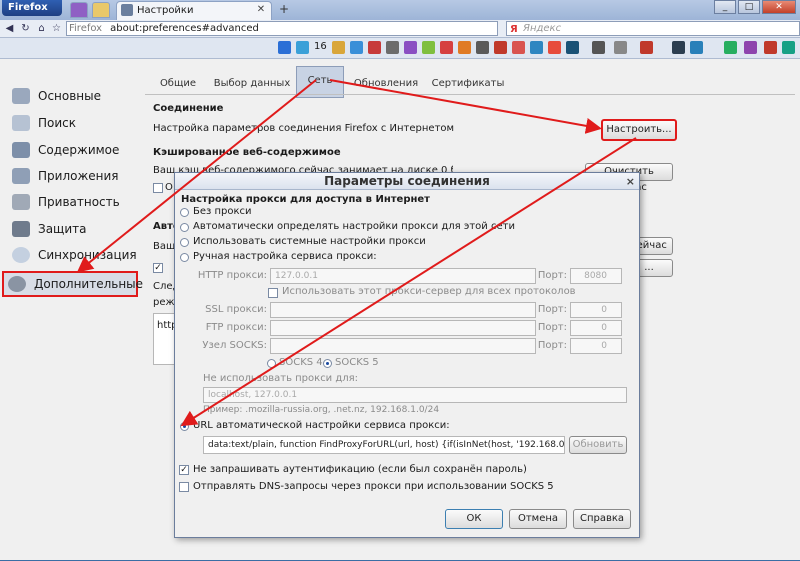  What do you see at coordinates (750, 47) in the screenshot?
I see `addon-icon-grid` at bounding box center [750, 47].